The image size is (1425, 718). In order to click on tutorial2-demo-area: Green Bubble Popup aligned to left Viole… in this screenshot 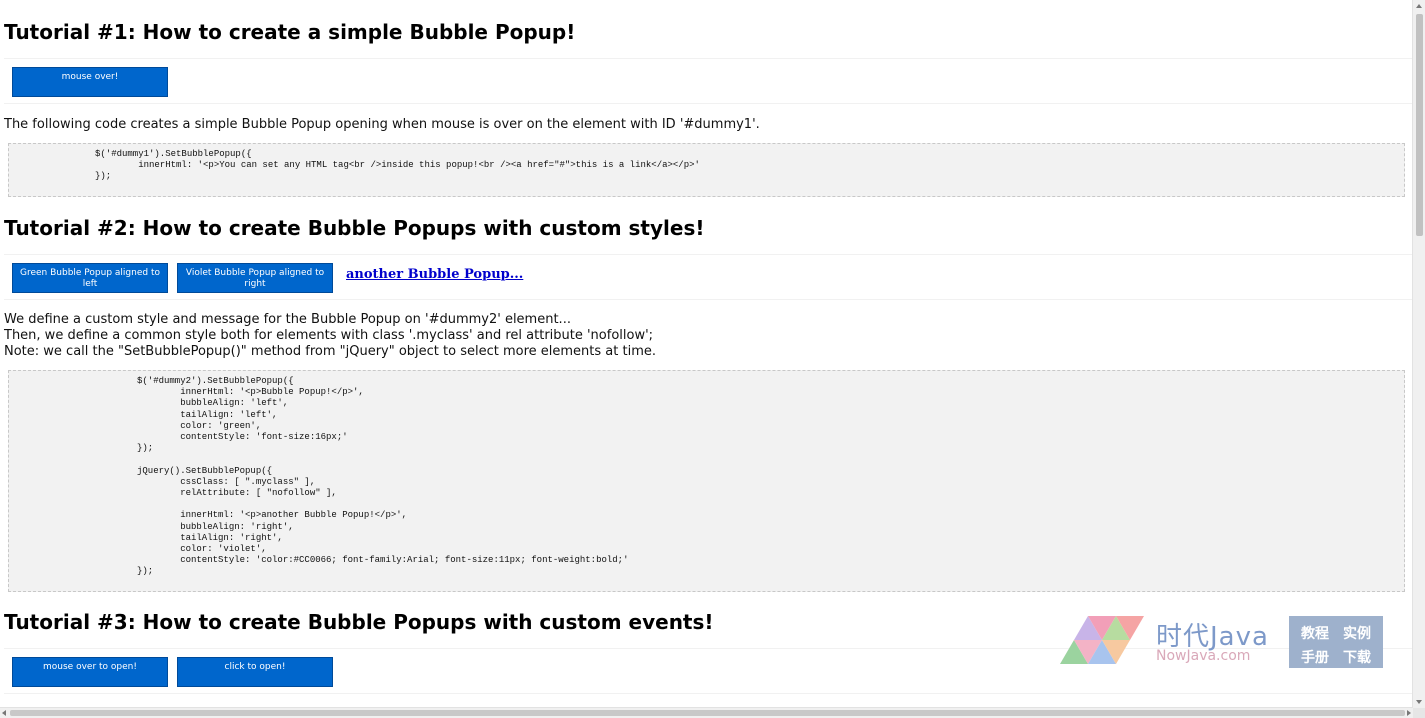, I will do `click(708, 277)`.